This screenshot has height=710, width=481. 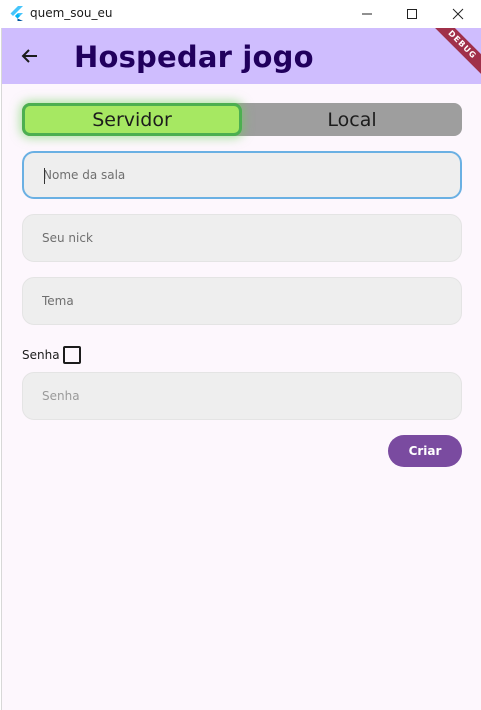 I want to click on maximize-icon, so click(x=412, y=14).